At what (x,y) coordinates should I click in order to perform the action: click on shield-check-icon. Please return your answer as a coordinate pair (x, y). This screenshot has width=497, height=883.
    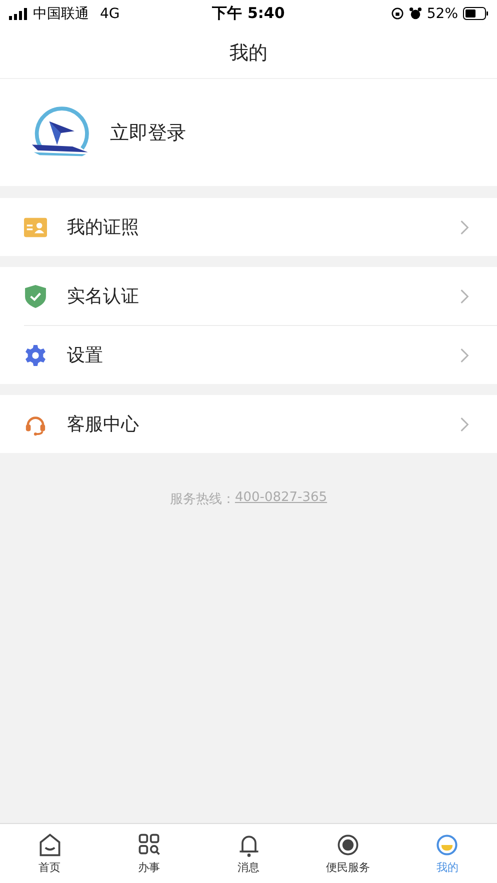
    Looking at the image, I should click on (35, 296).